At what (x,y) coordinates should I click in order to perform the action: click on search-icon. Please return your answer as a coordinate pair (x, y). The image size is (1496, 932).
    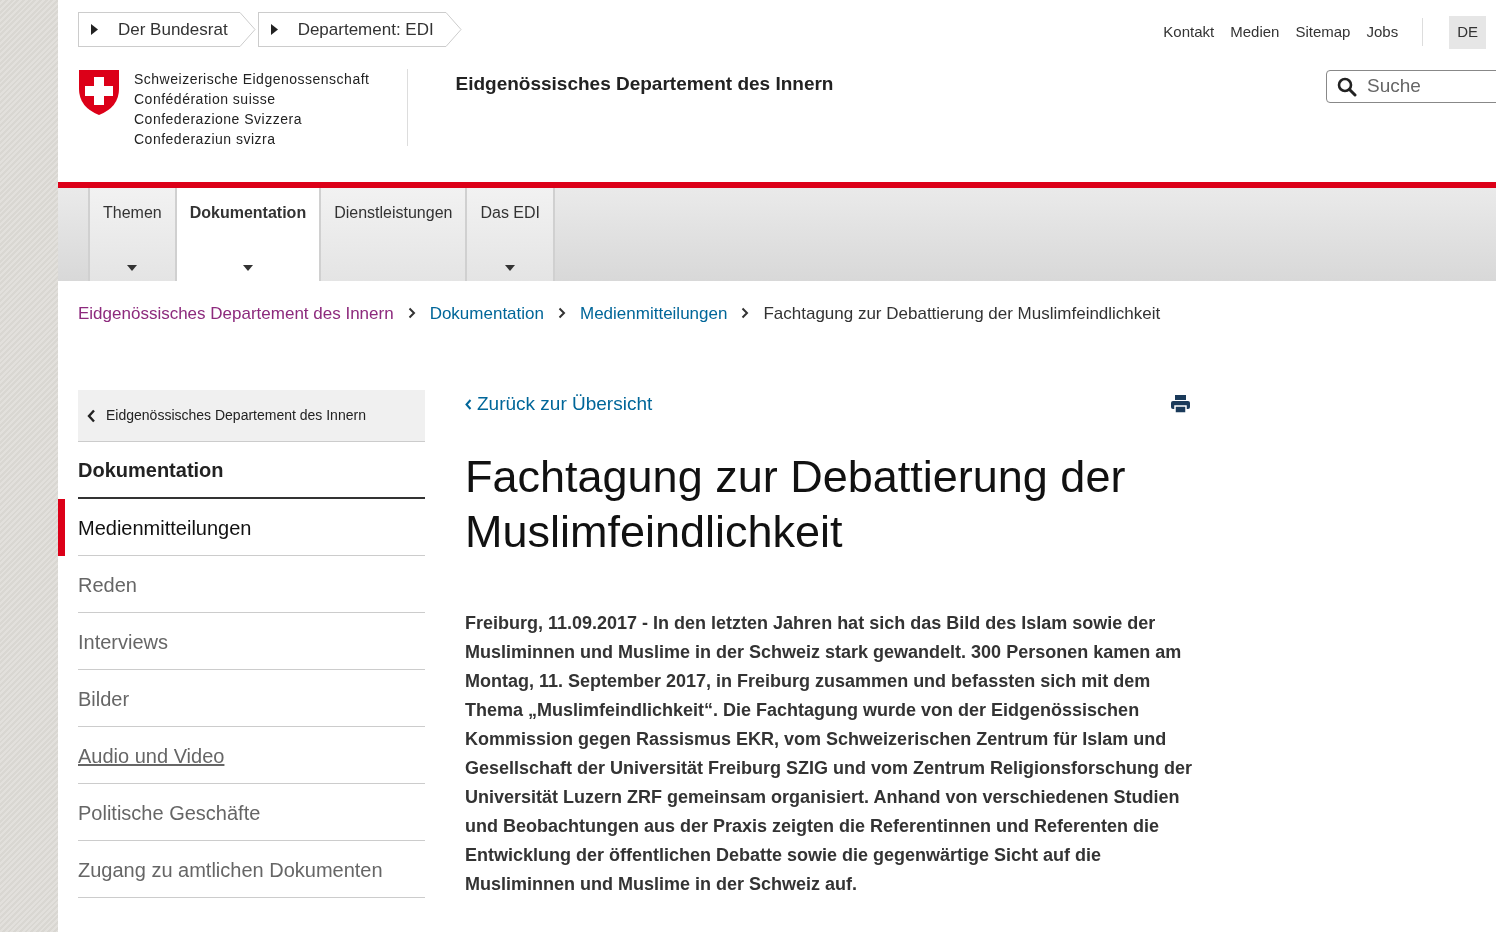
    Looking at the image, I should click on (1347, 86).